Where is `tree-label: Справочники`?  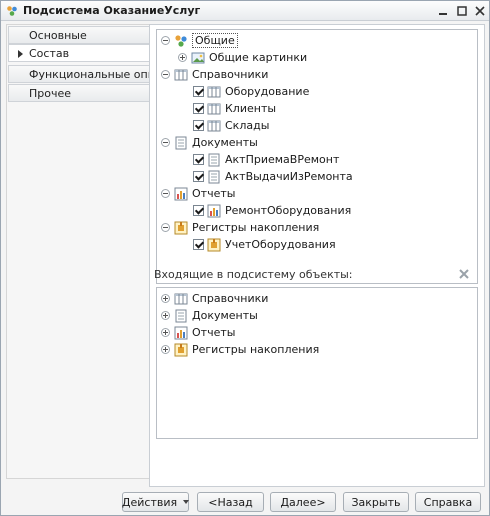
tree-label: Справочники is located at coordinates (230, 298).